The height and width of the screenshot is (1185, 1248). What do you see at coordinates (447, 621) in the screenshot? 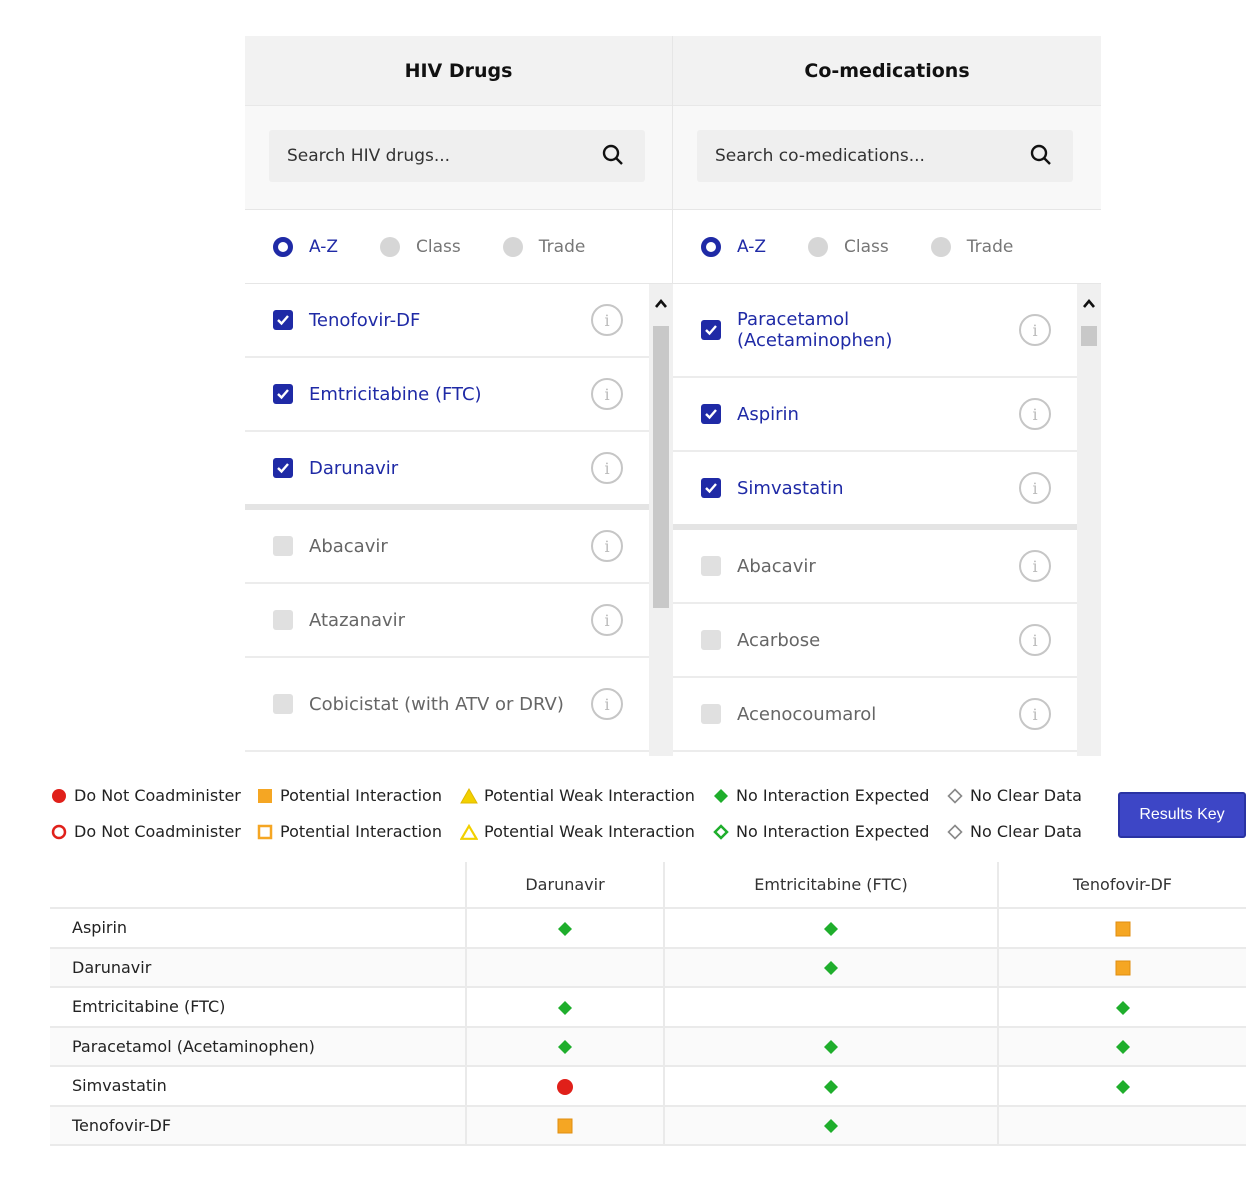
I see `list-item: Atazanavir i` at bounding box center [447, 621].